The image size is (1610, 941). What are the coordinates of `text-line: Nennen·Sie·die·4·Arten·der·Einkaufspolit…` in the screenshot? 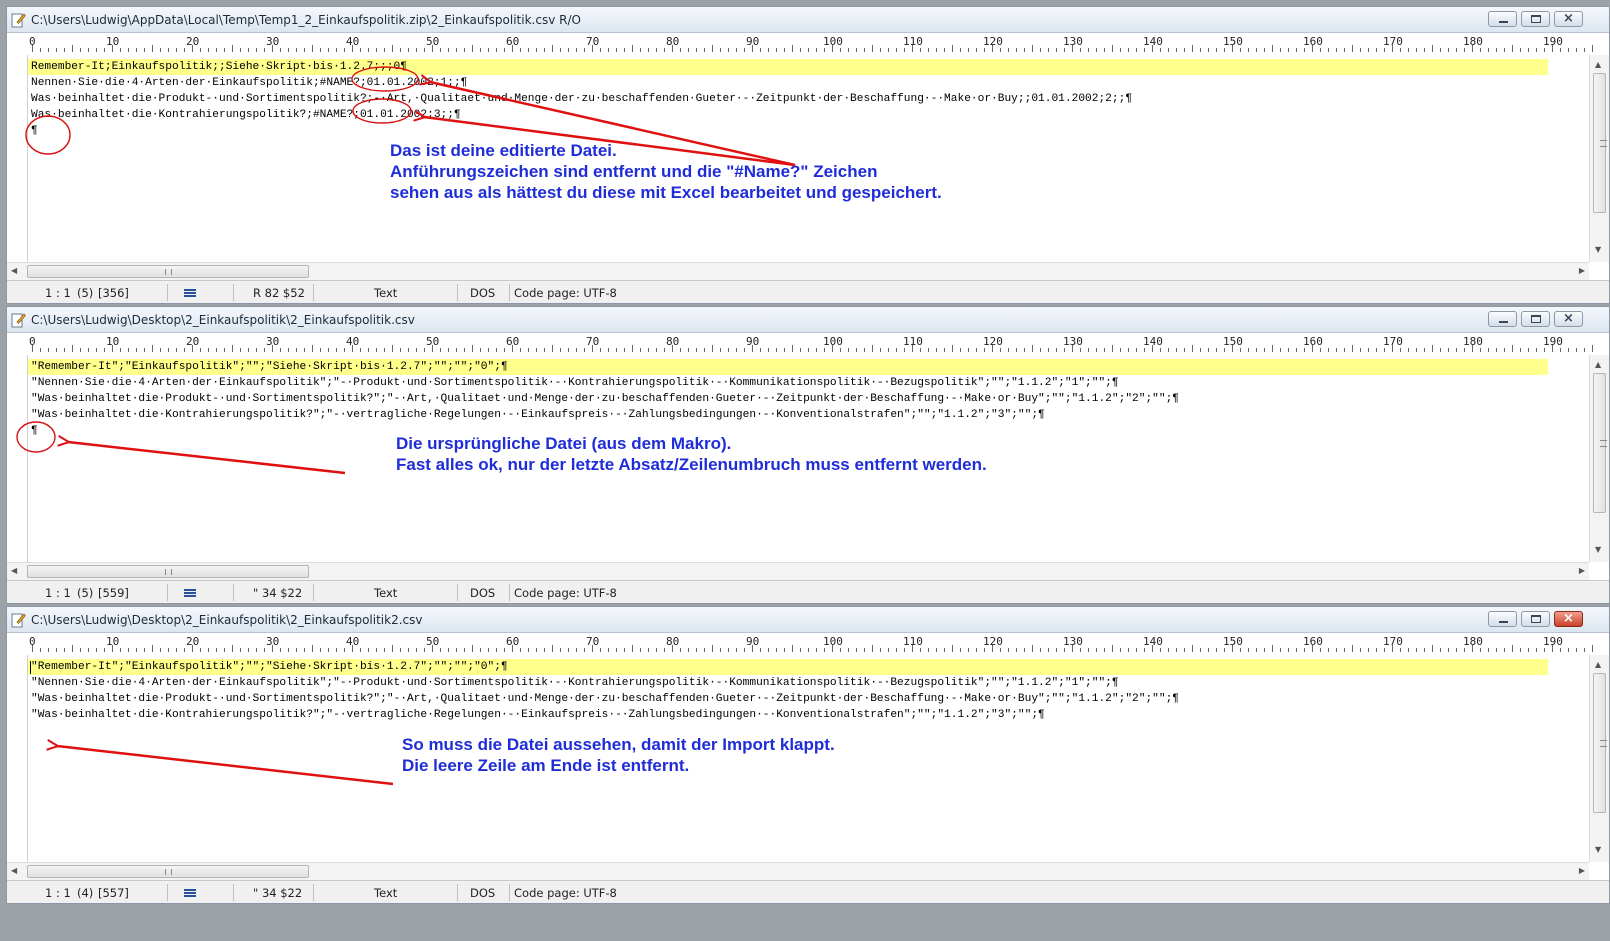 It's located at (788, 83).